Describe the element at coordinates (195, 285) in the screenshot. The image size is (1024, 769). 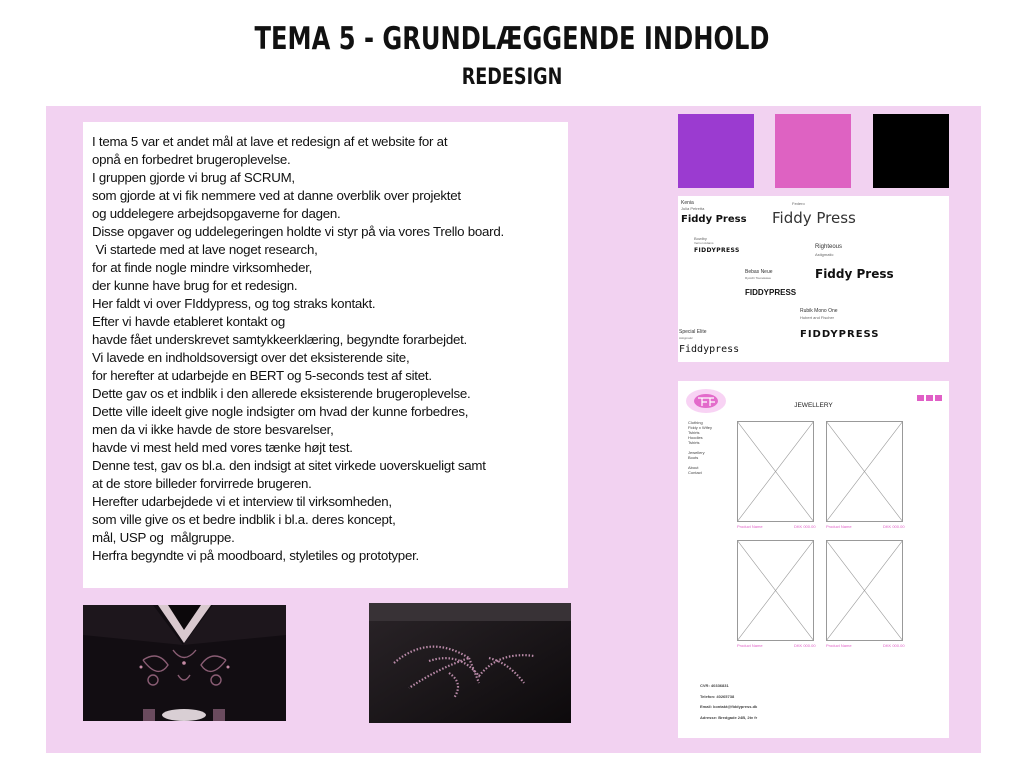
I see `body-text-line: der kunne have brug for et redesign.` at that location.